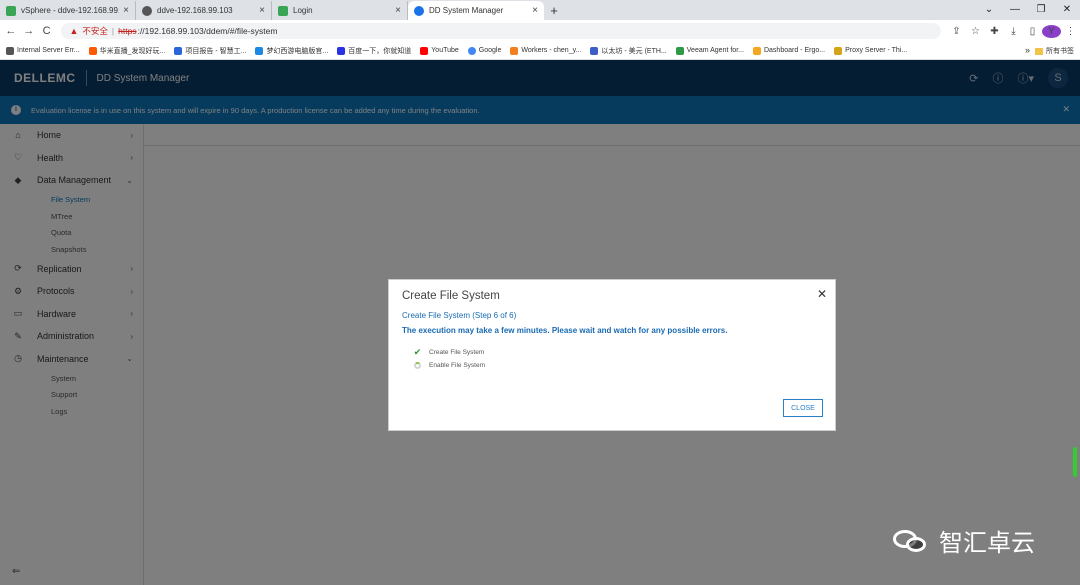 The height and width of the screenshot is (585, 1080). What do you see at coordinates (457, 352) in the screenshot?
I see `task-label: Create File System` at bounding box center [457, 352].